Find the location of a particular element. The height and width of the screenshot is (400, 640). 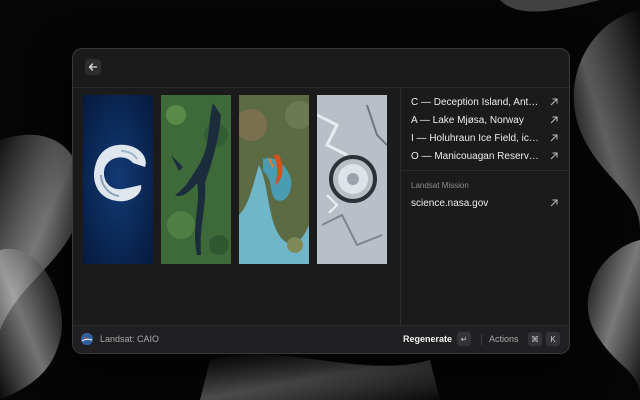

cmd-key-hint: ⌘ is located at coordinates (535, 339).